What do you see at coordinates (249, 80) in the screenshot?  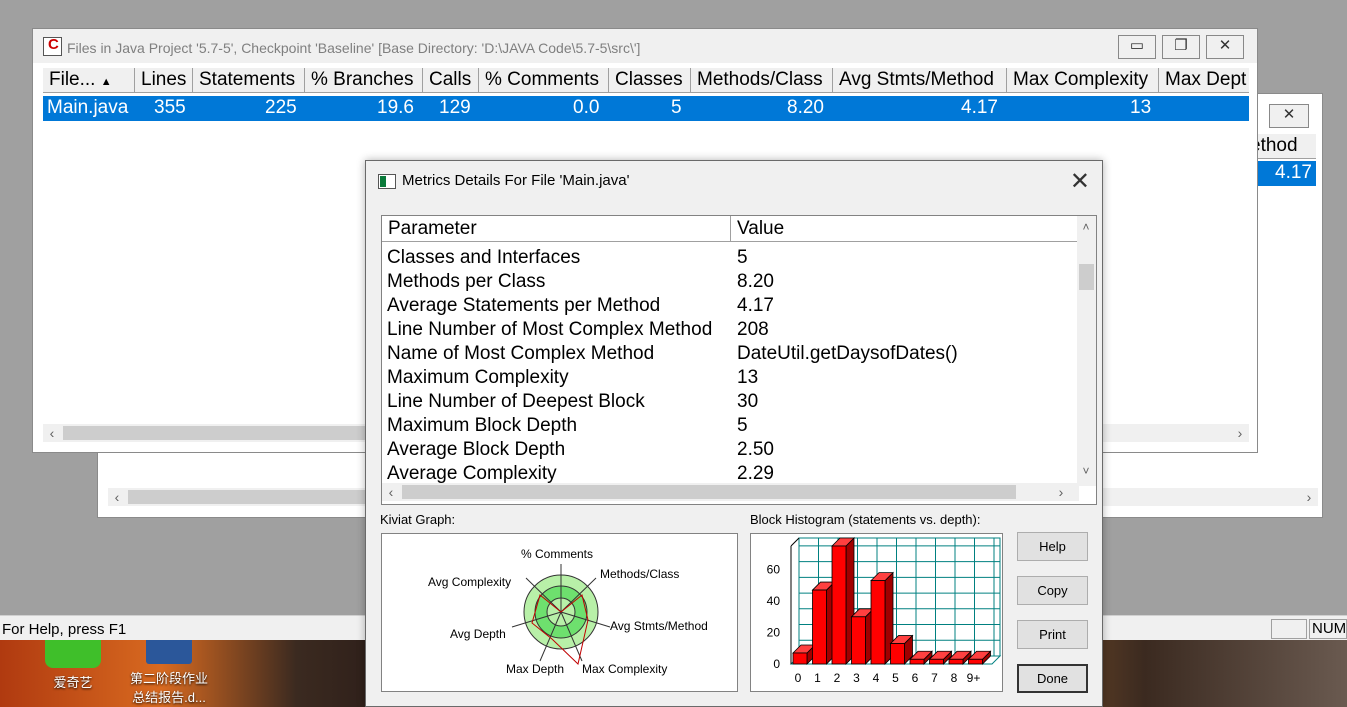 I see `column-header-statements: Statements` at bounding box center [249, 80].